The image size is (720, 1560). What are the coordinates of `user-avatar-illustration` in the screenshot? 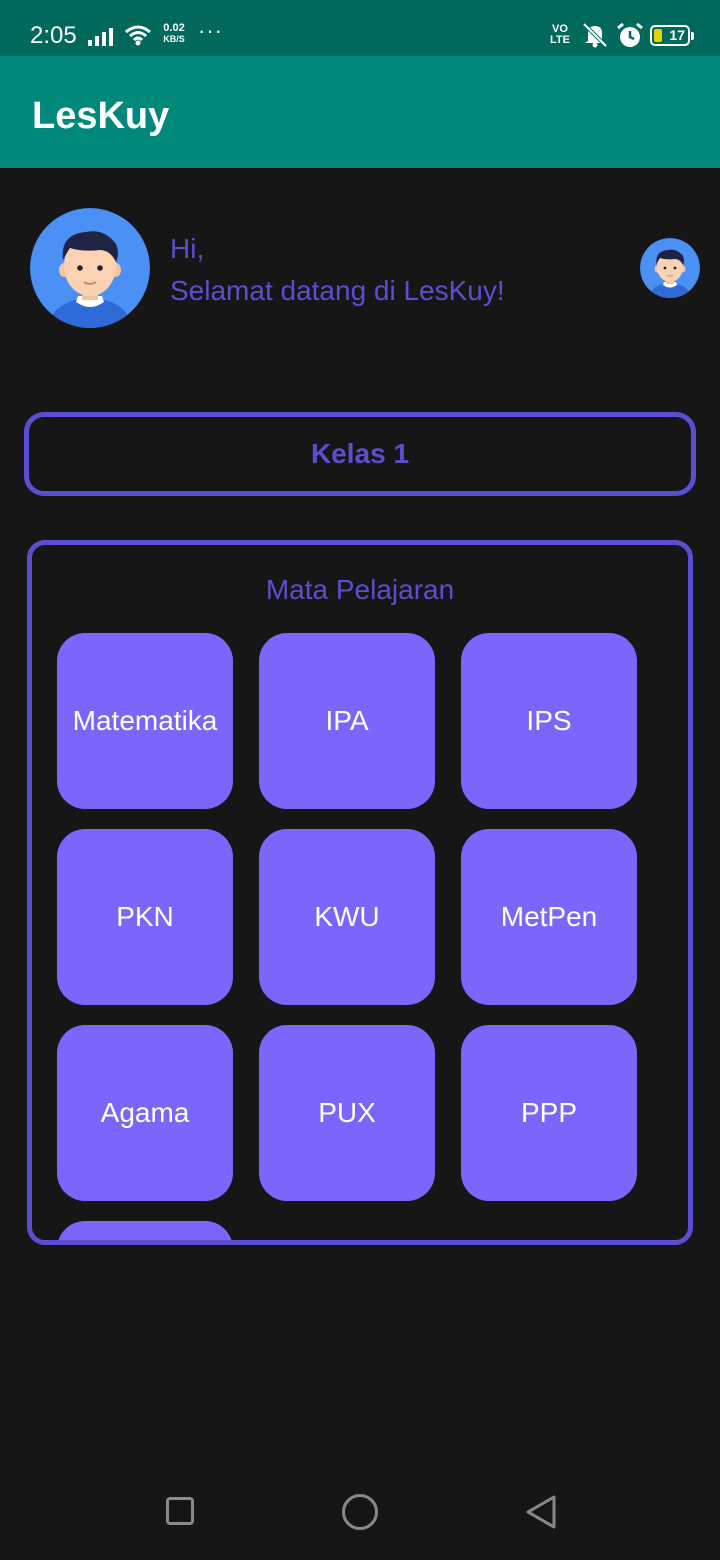 It's located at (90, 268).